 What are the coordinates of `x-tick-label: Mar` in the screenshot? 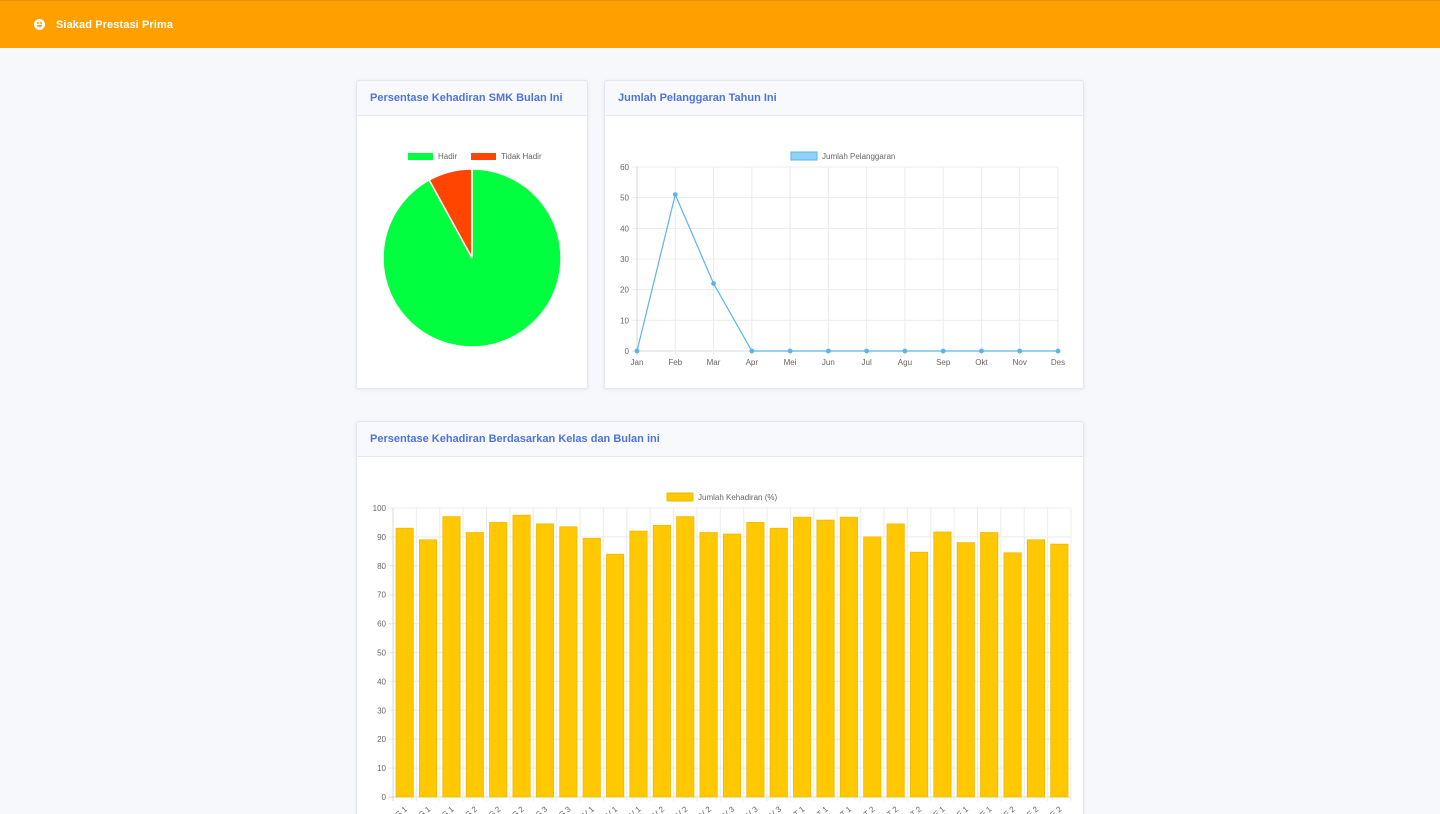 It's located at (714, 362).